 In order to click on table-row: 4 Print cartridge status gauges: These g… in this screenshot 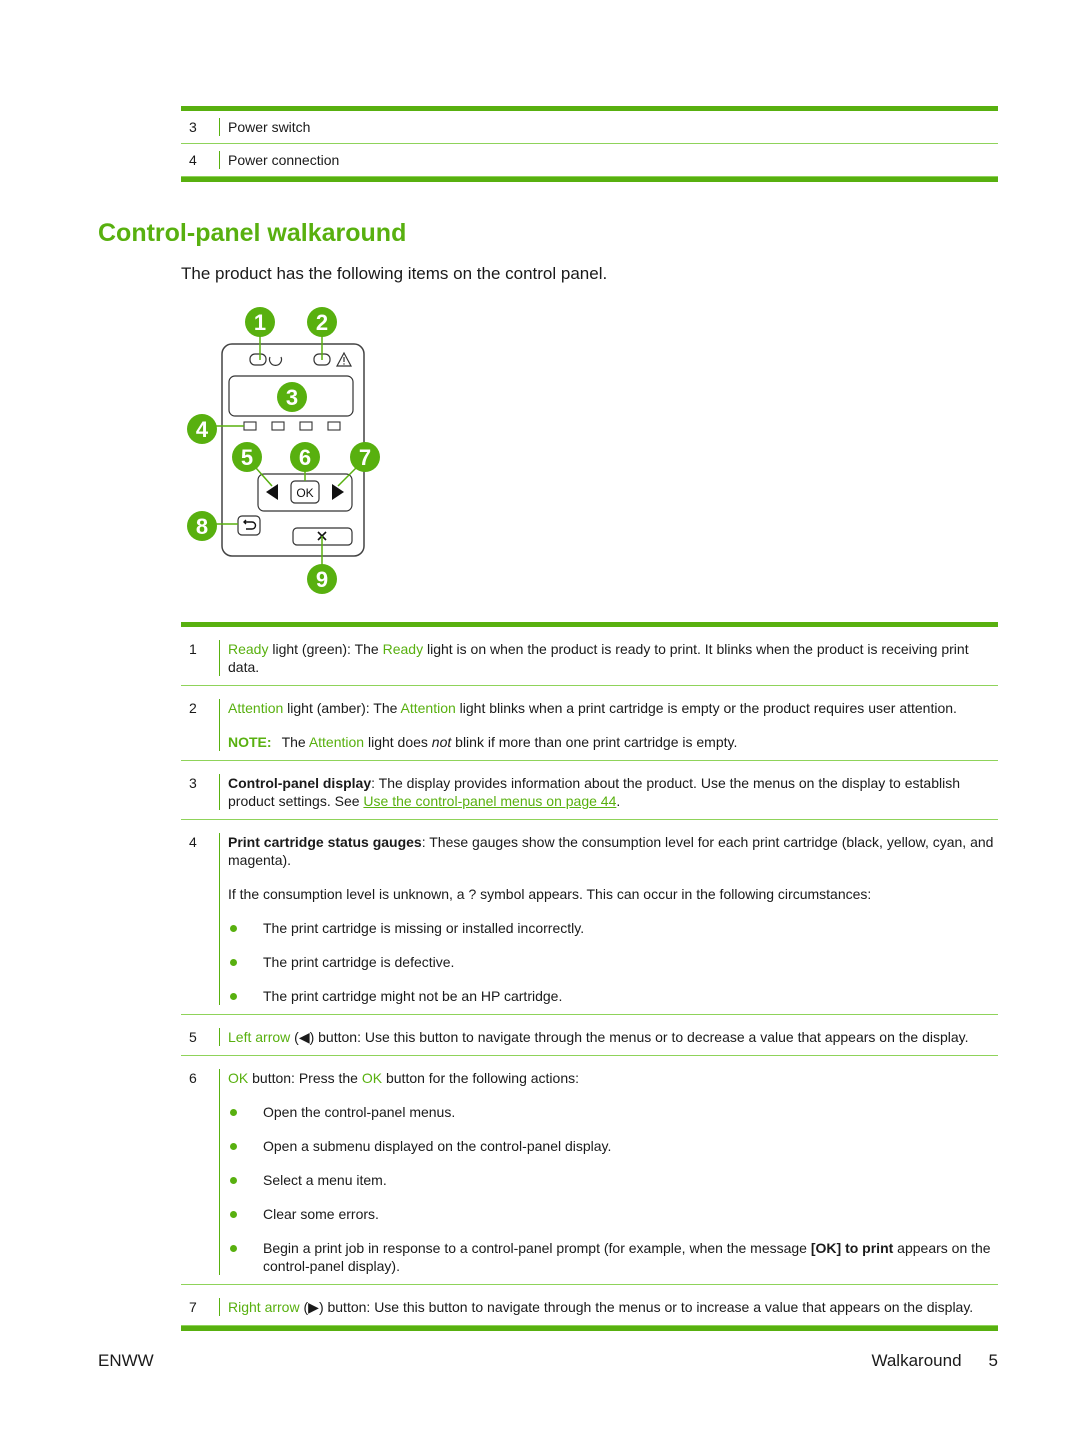, I will do `click(589, 917)`.